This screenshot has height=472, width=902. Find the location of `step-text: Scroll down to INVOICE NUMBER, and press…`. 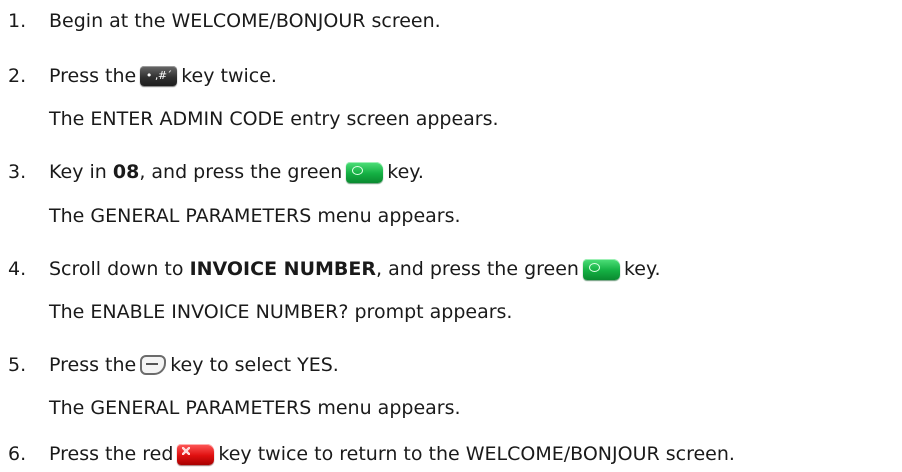

step-text: Scroll down to INVOICE NUMBER, and press… is located at coordinates (355, 269).